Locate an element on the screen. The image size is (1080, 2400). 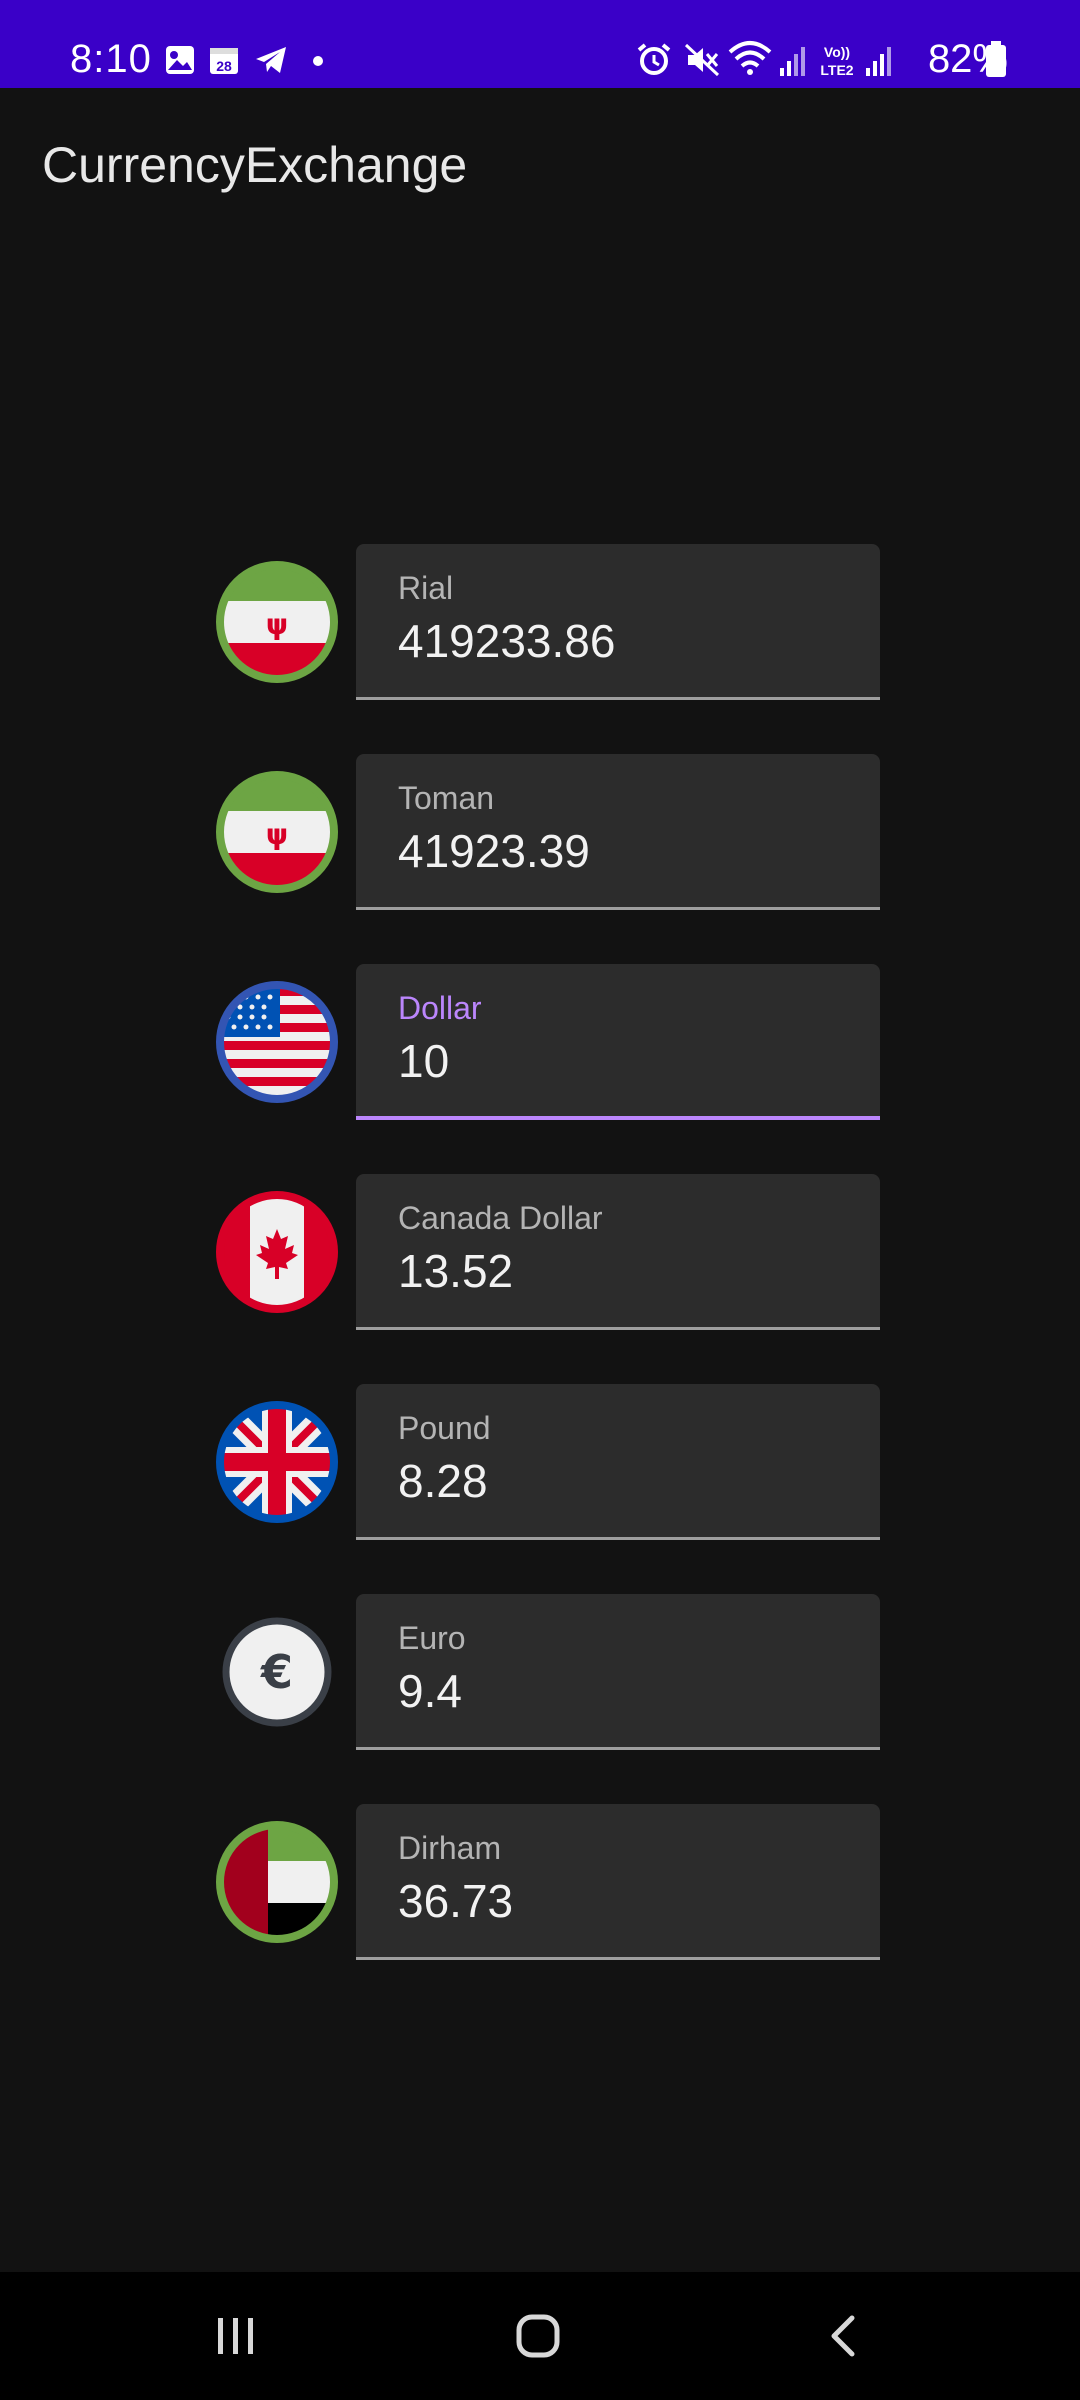
currency-row-dirham: Dirham is located at coordinates (540, 1884).